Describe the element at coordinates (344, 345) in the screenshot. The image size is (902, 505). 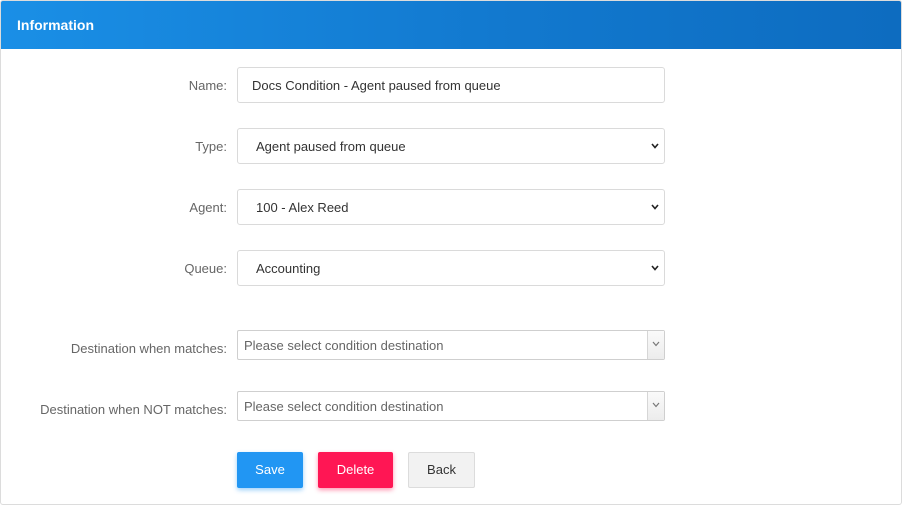
I see `dest-match-placeholder: Please select condition destination` at that location.